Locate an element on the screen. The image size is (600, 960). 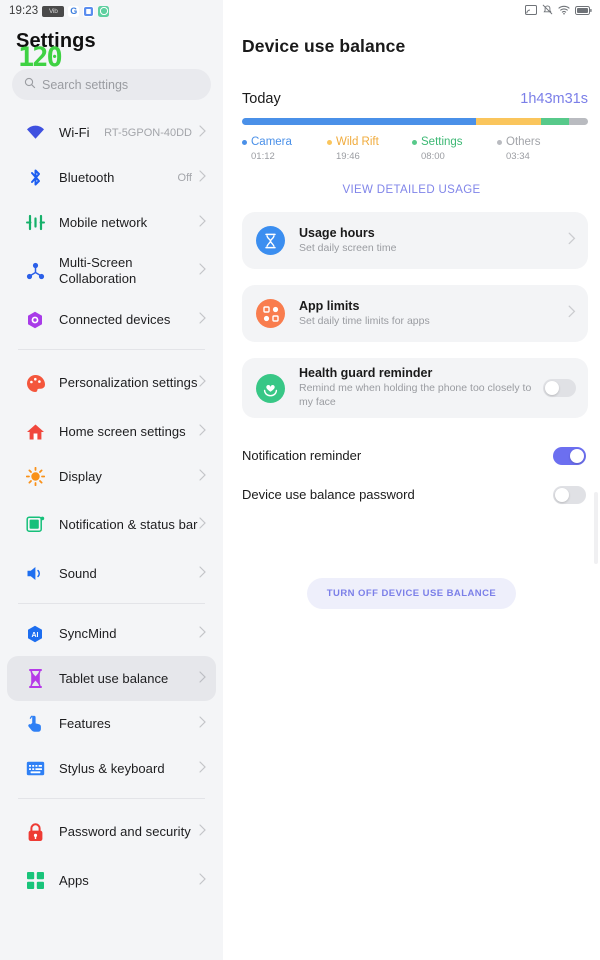
sidebar-item-connected-devices: Connected devices is located at coordinates (111, 319).